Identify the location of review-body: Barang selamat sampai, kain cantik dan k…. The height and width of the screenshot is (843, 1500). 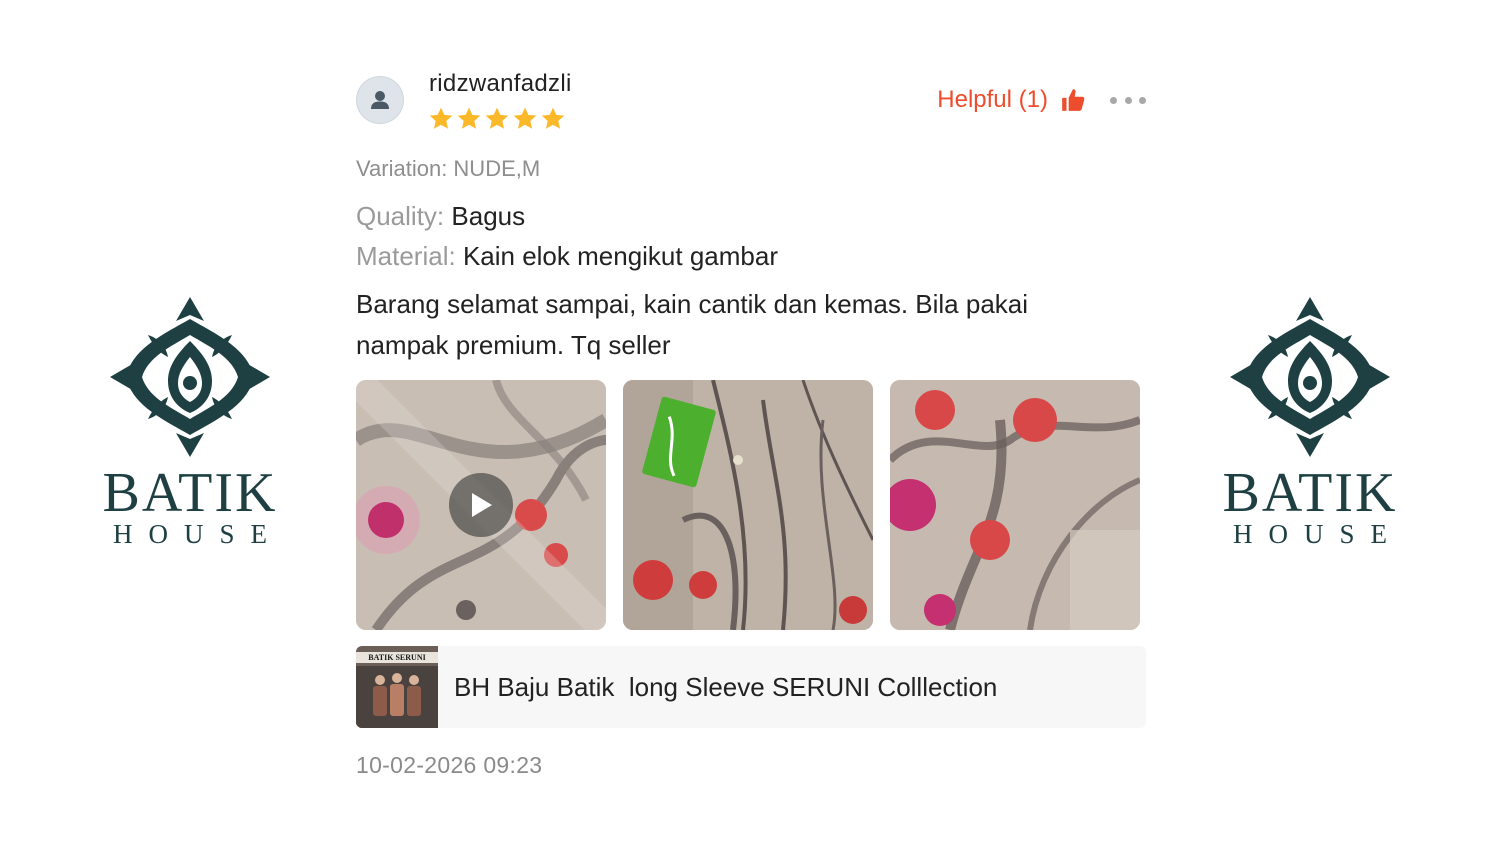
(692, 324).